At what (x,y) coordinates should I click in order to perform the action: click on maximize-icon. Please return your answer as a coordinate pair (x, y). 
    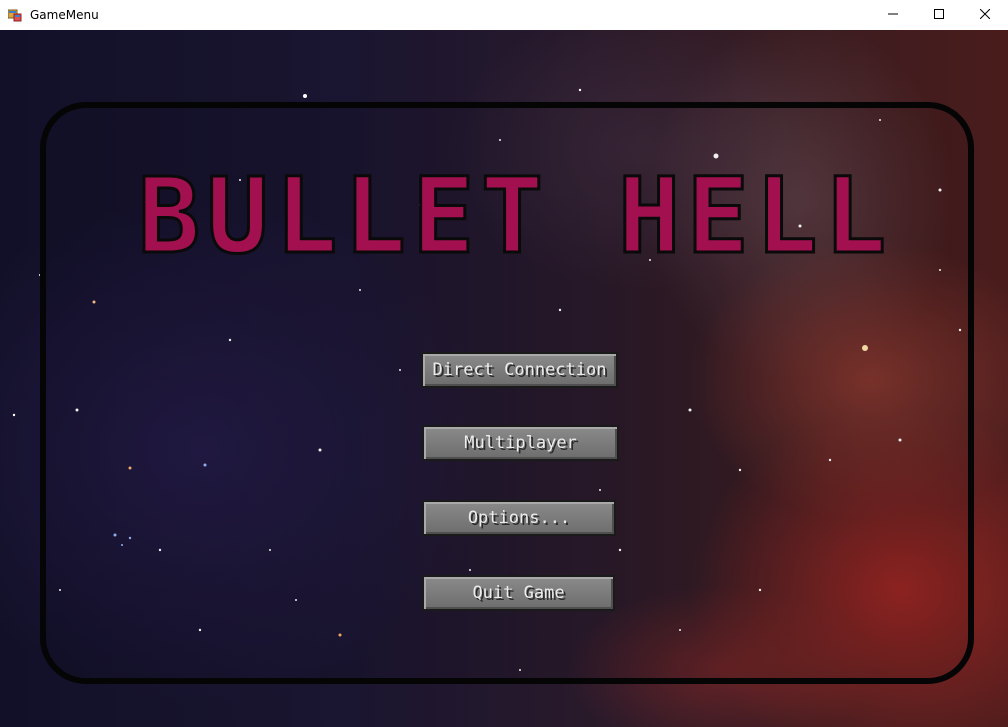
    Looking at the image, I should click on (939, 15).